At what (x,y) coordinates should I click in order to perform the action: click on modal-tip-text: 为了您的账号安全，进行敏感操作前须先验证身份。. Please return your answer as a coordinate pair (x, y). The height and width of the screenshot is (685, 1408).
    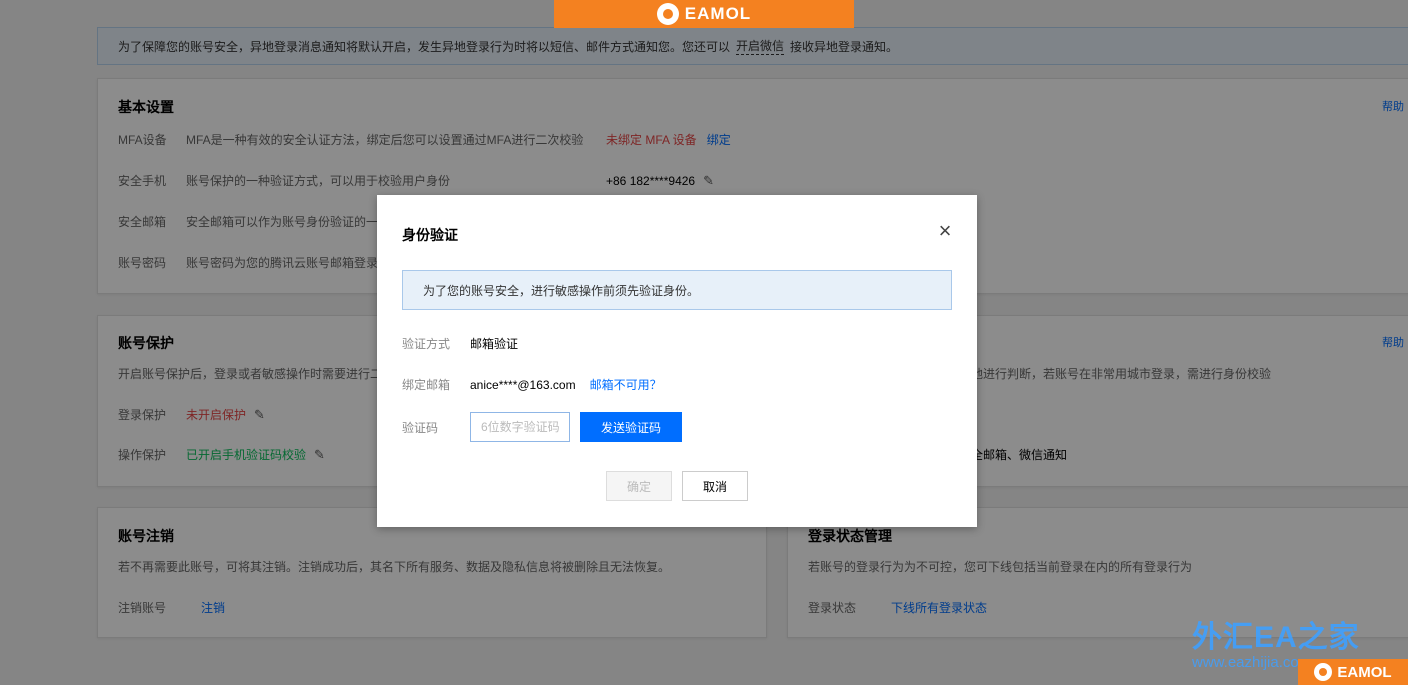
    Looking at the image, I should click on (561, 290).